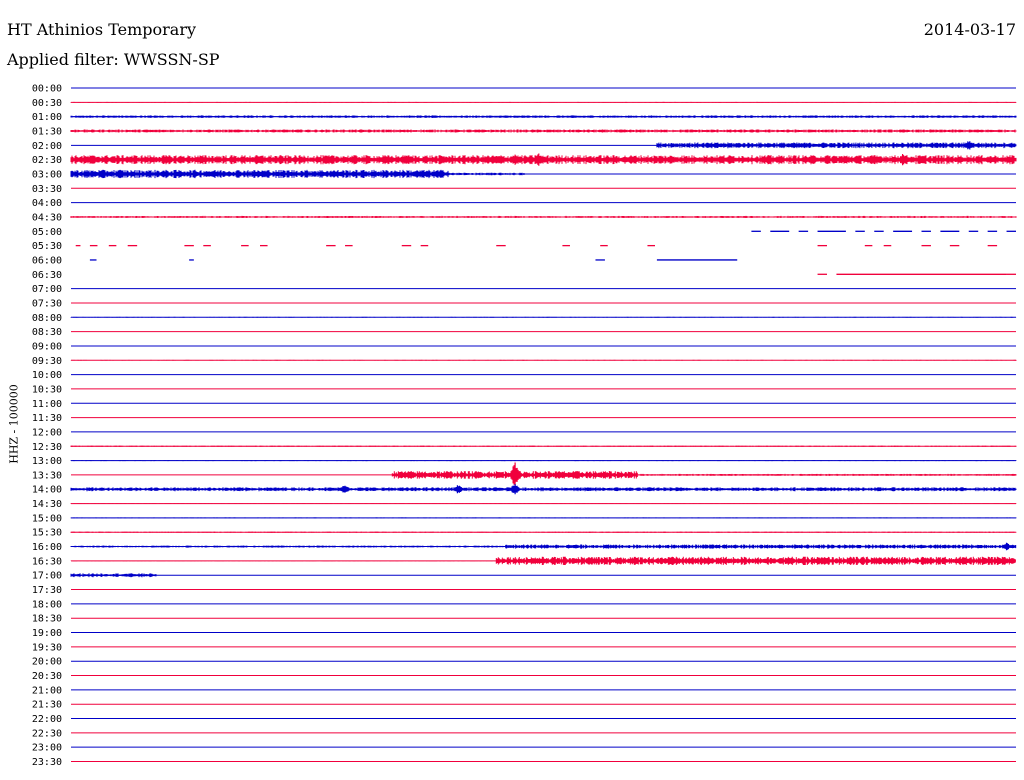  What do you see at coordinates (47, 289) in the screenshot?
I see `row-time-label: 07:00` at bounding box center [47, 289].